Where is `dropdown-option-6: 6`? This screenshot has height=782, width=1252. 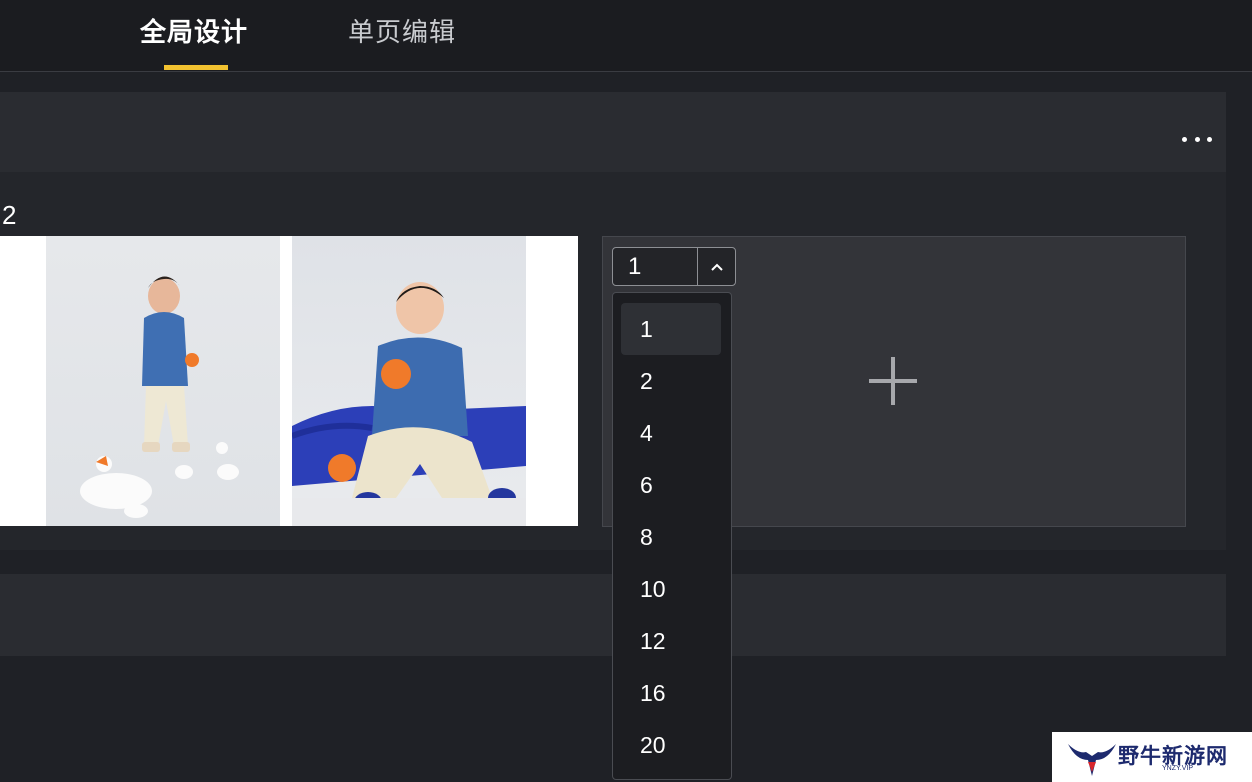
dropdown-option-6: 6 is located at coordinates (671, 485).